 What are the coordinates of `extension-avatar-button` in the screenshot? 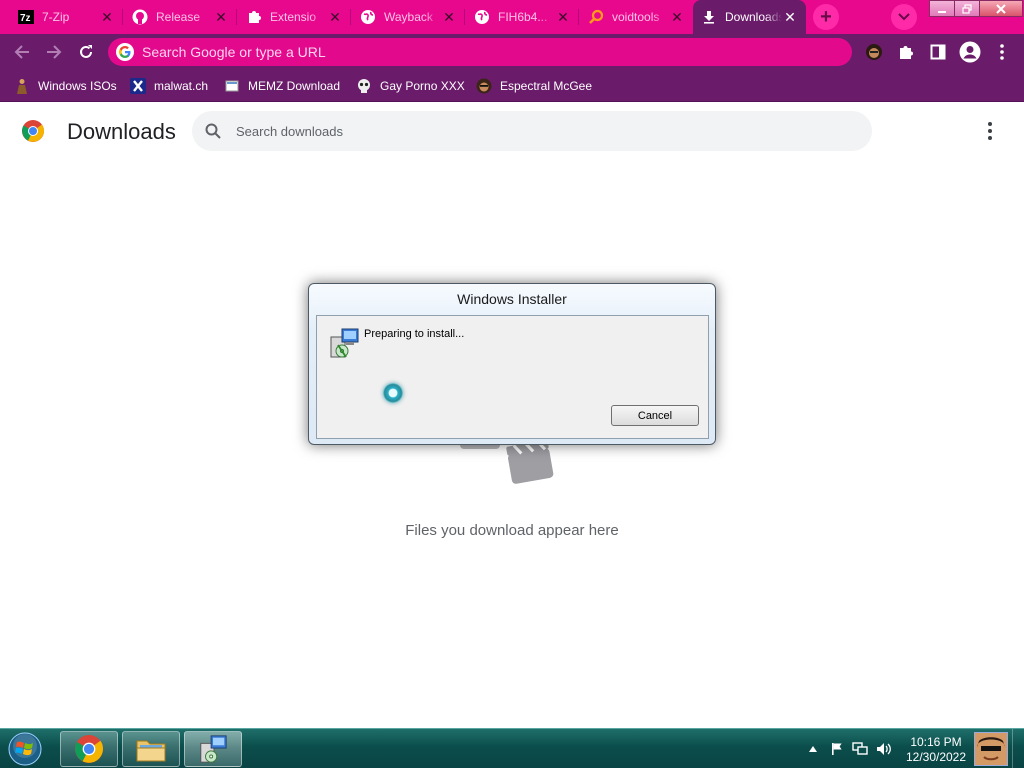 It's located at (874, 52).